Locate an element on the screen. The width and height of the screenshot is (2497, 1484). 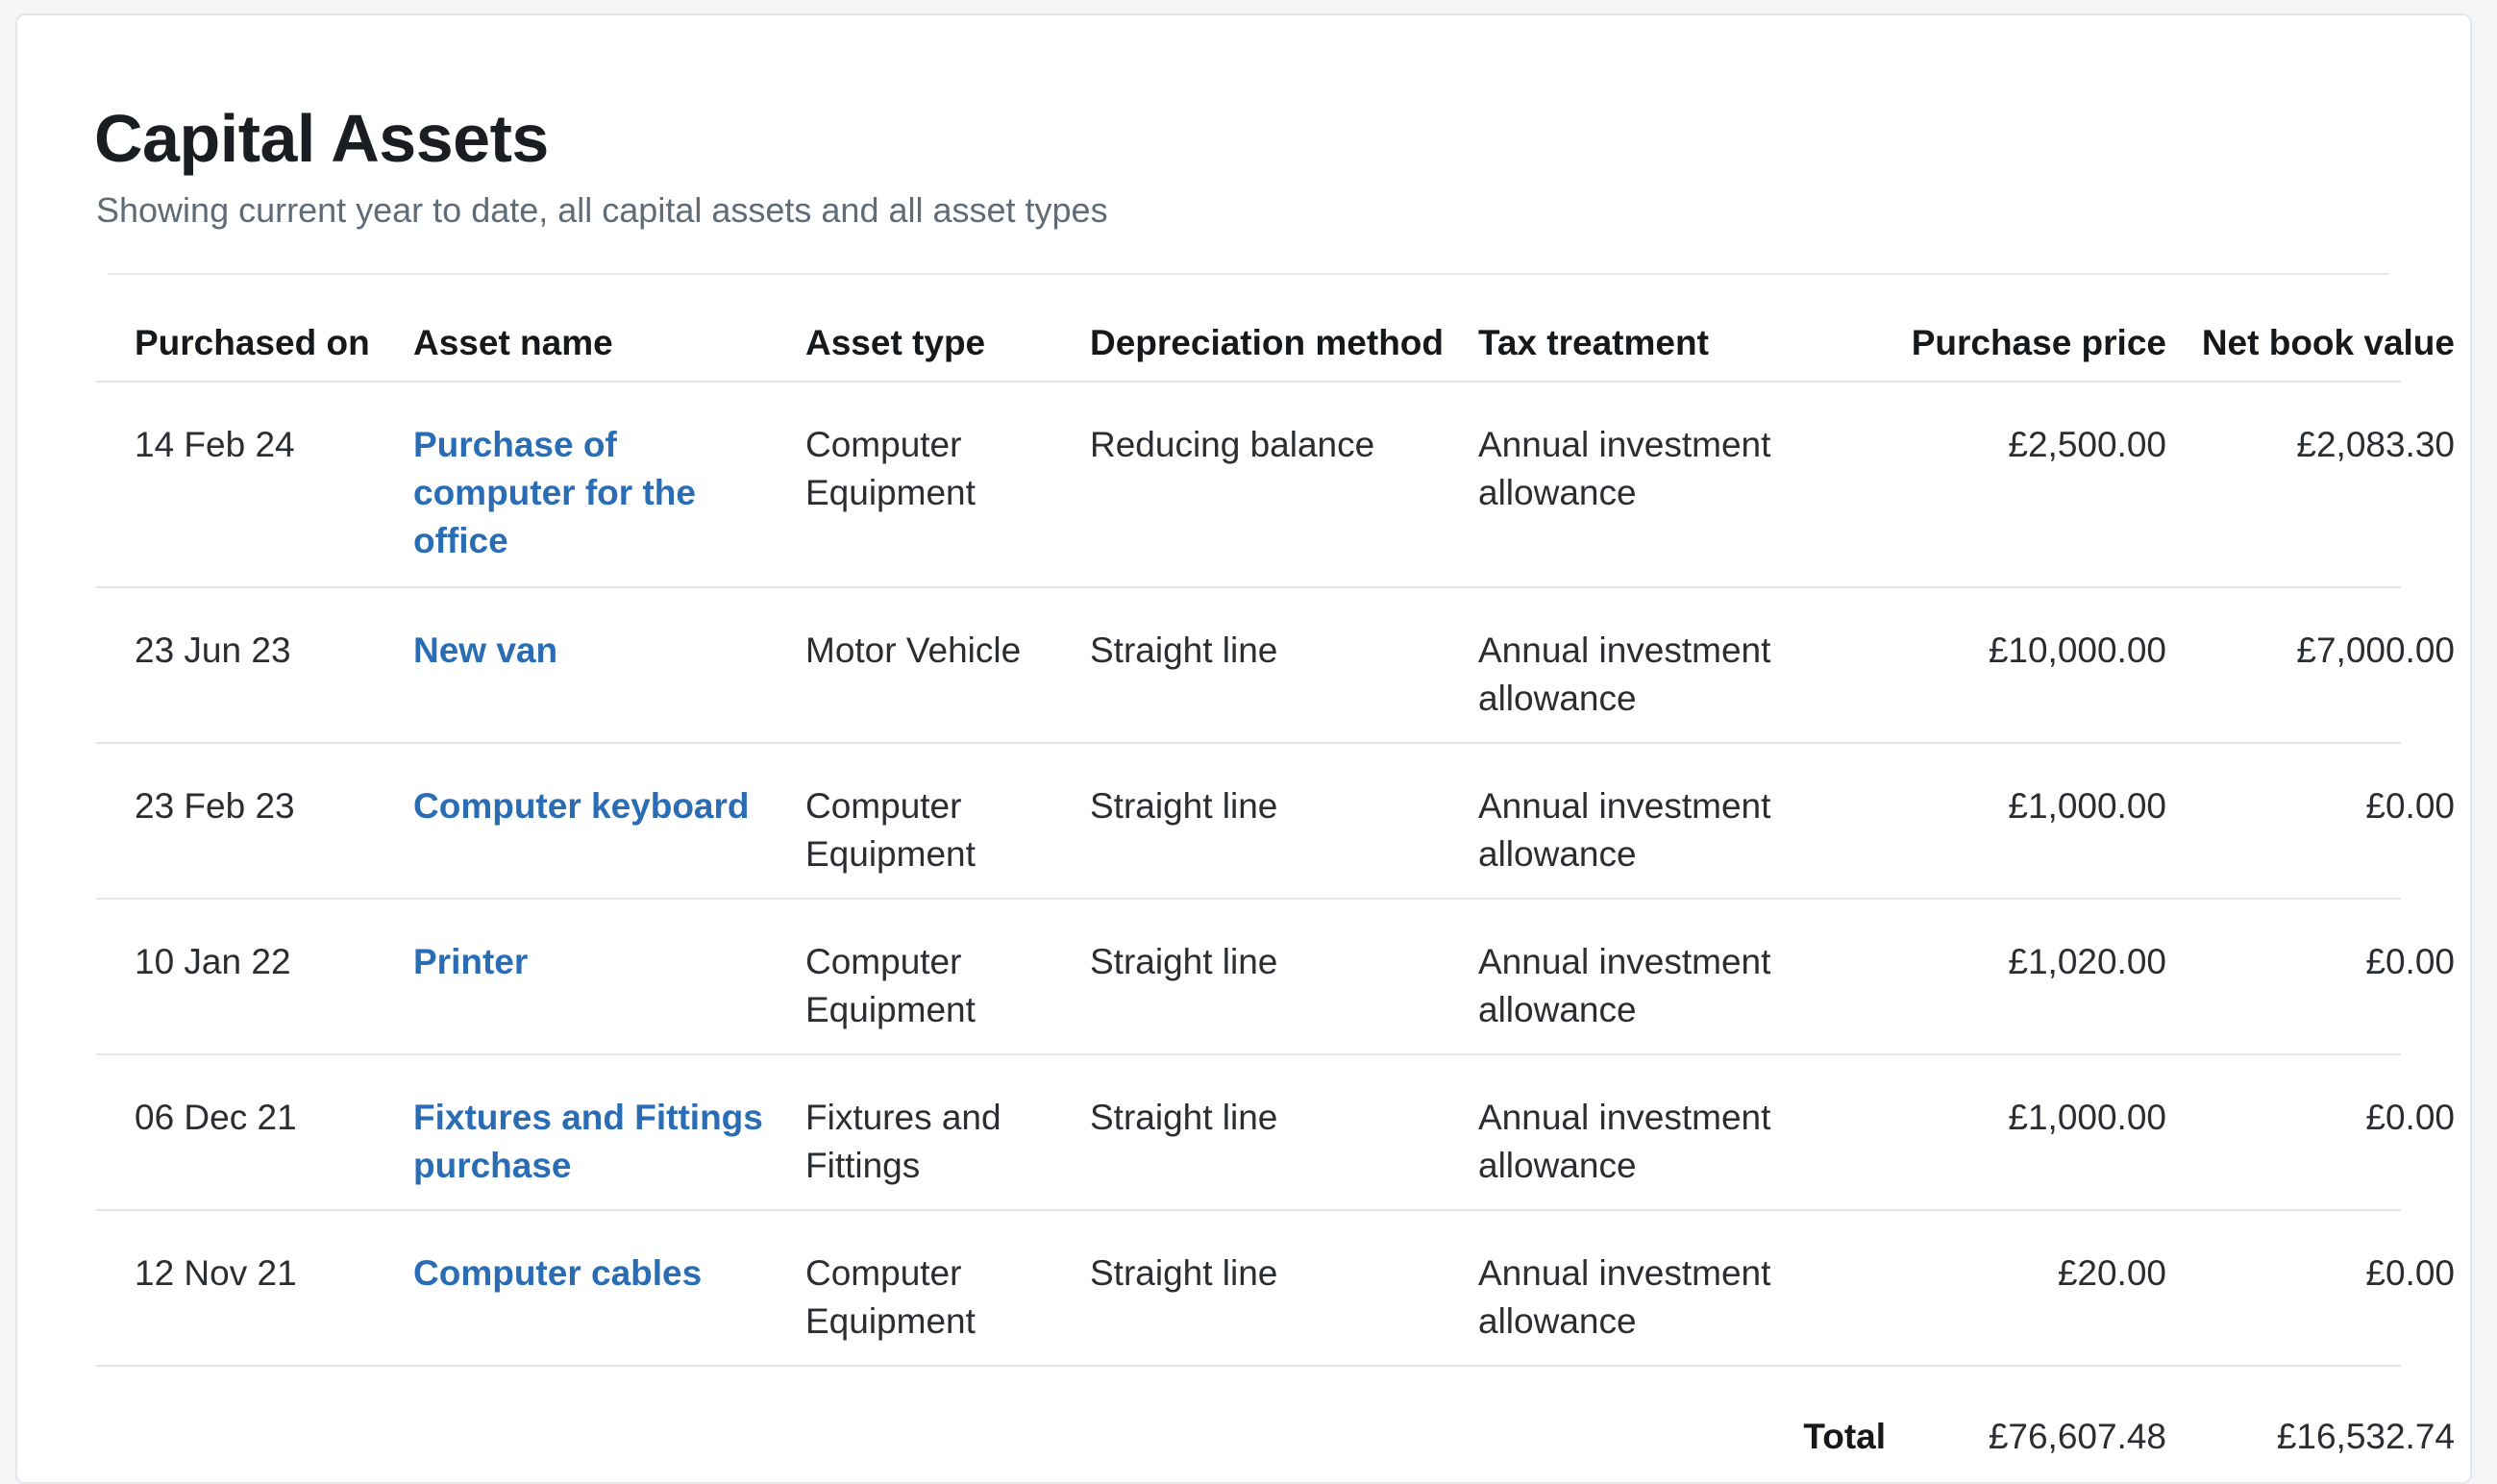
asset-name-cell: Purchase of computer for the office is located at coordinates (571, 493).